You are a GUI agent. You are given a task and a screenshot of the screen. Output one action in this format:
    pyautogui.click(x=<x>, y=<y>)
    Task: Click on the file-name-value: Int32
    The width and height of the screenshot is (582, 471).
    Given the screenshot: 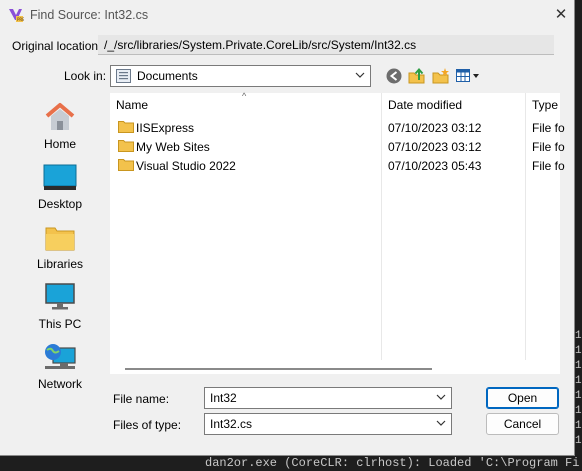 What is the action you would take?
    pyautogui.click(x=223, y=398)
    